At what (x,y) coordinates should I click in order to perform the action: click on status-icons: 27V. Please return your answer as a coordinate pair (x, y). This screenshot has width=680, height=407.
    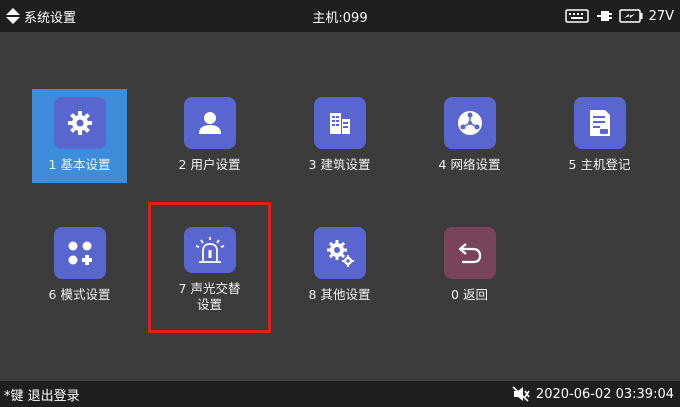
    Looking at the image, I should click on (619, 16).